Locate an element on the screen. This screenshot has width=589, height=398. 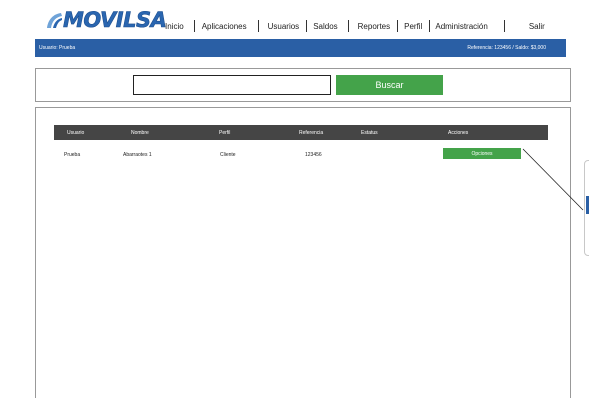
column-header-referencia: Referencia is located at coordinates (311, 133).